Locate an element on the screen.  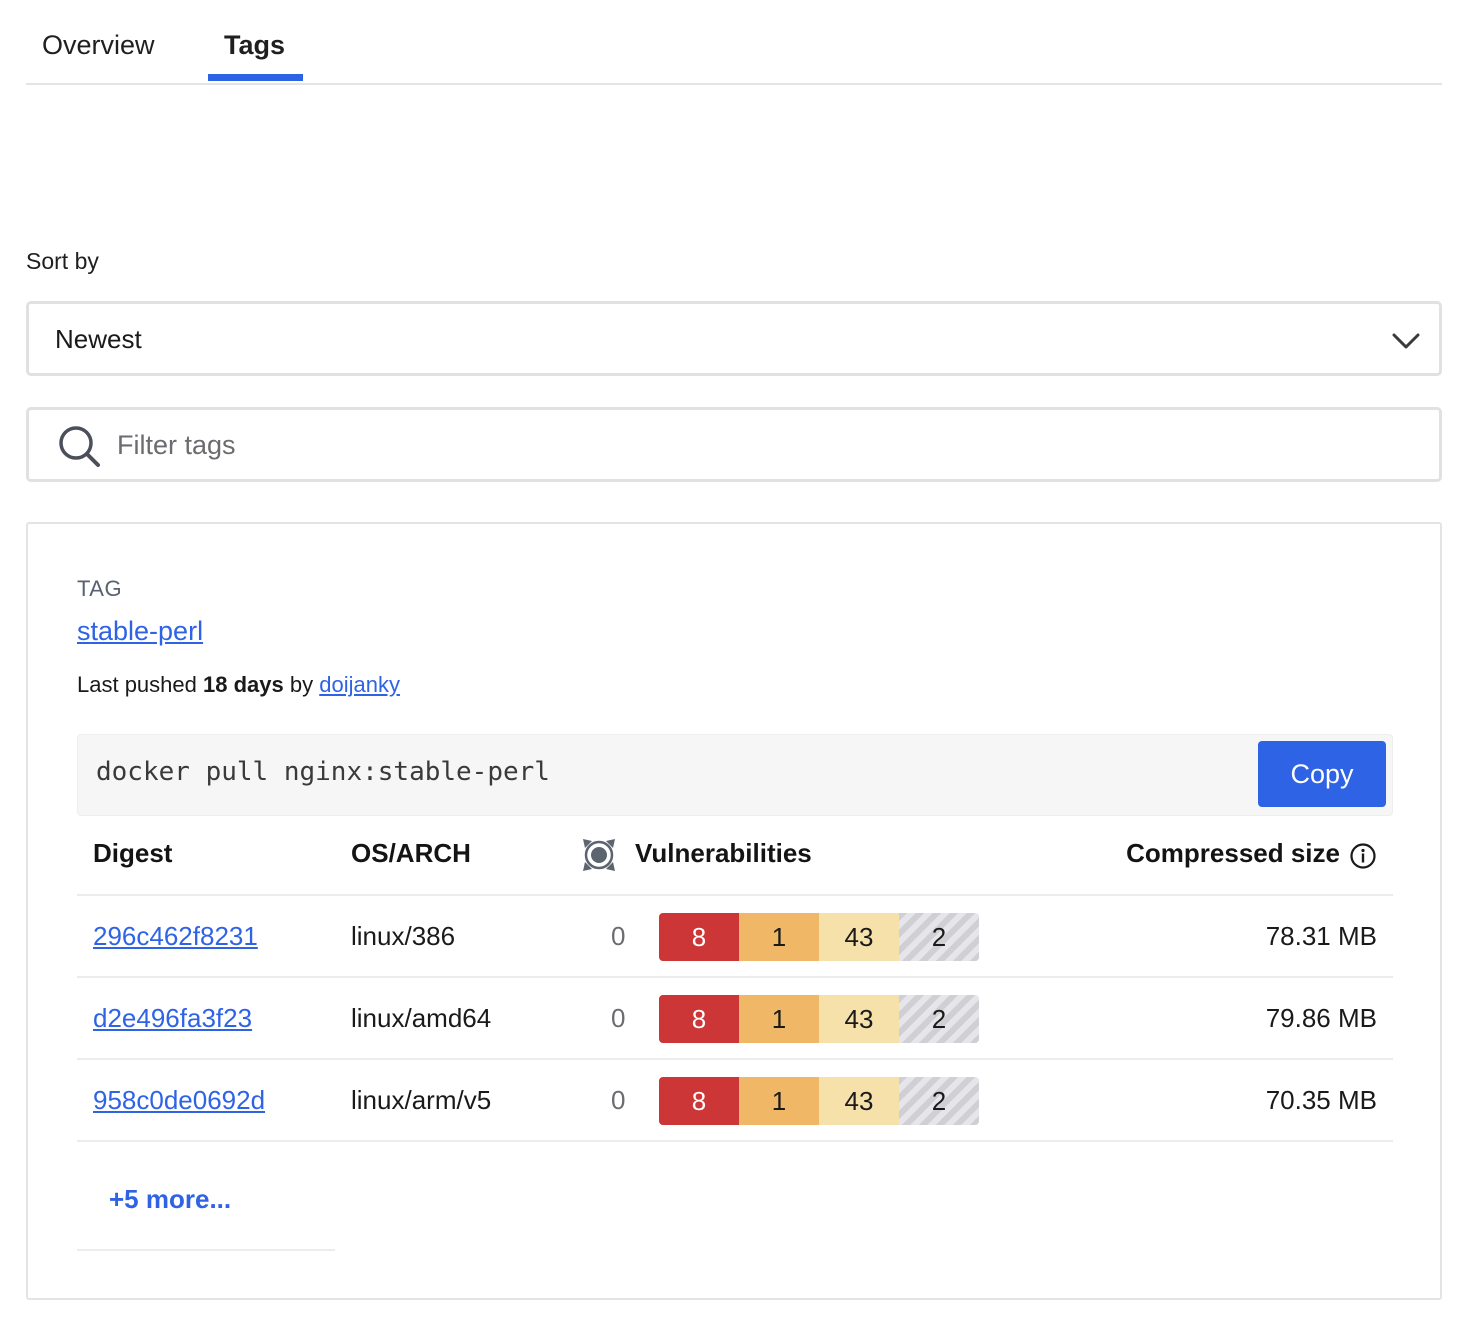
tab-bar: Overview Tags is located at coordinates (734, 42).